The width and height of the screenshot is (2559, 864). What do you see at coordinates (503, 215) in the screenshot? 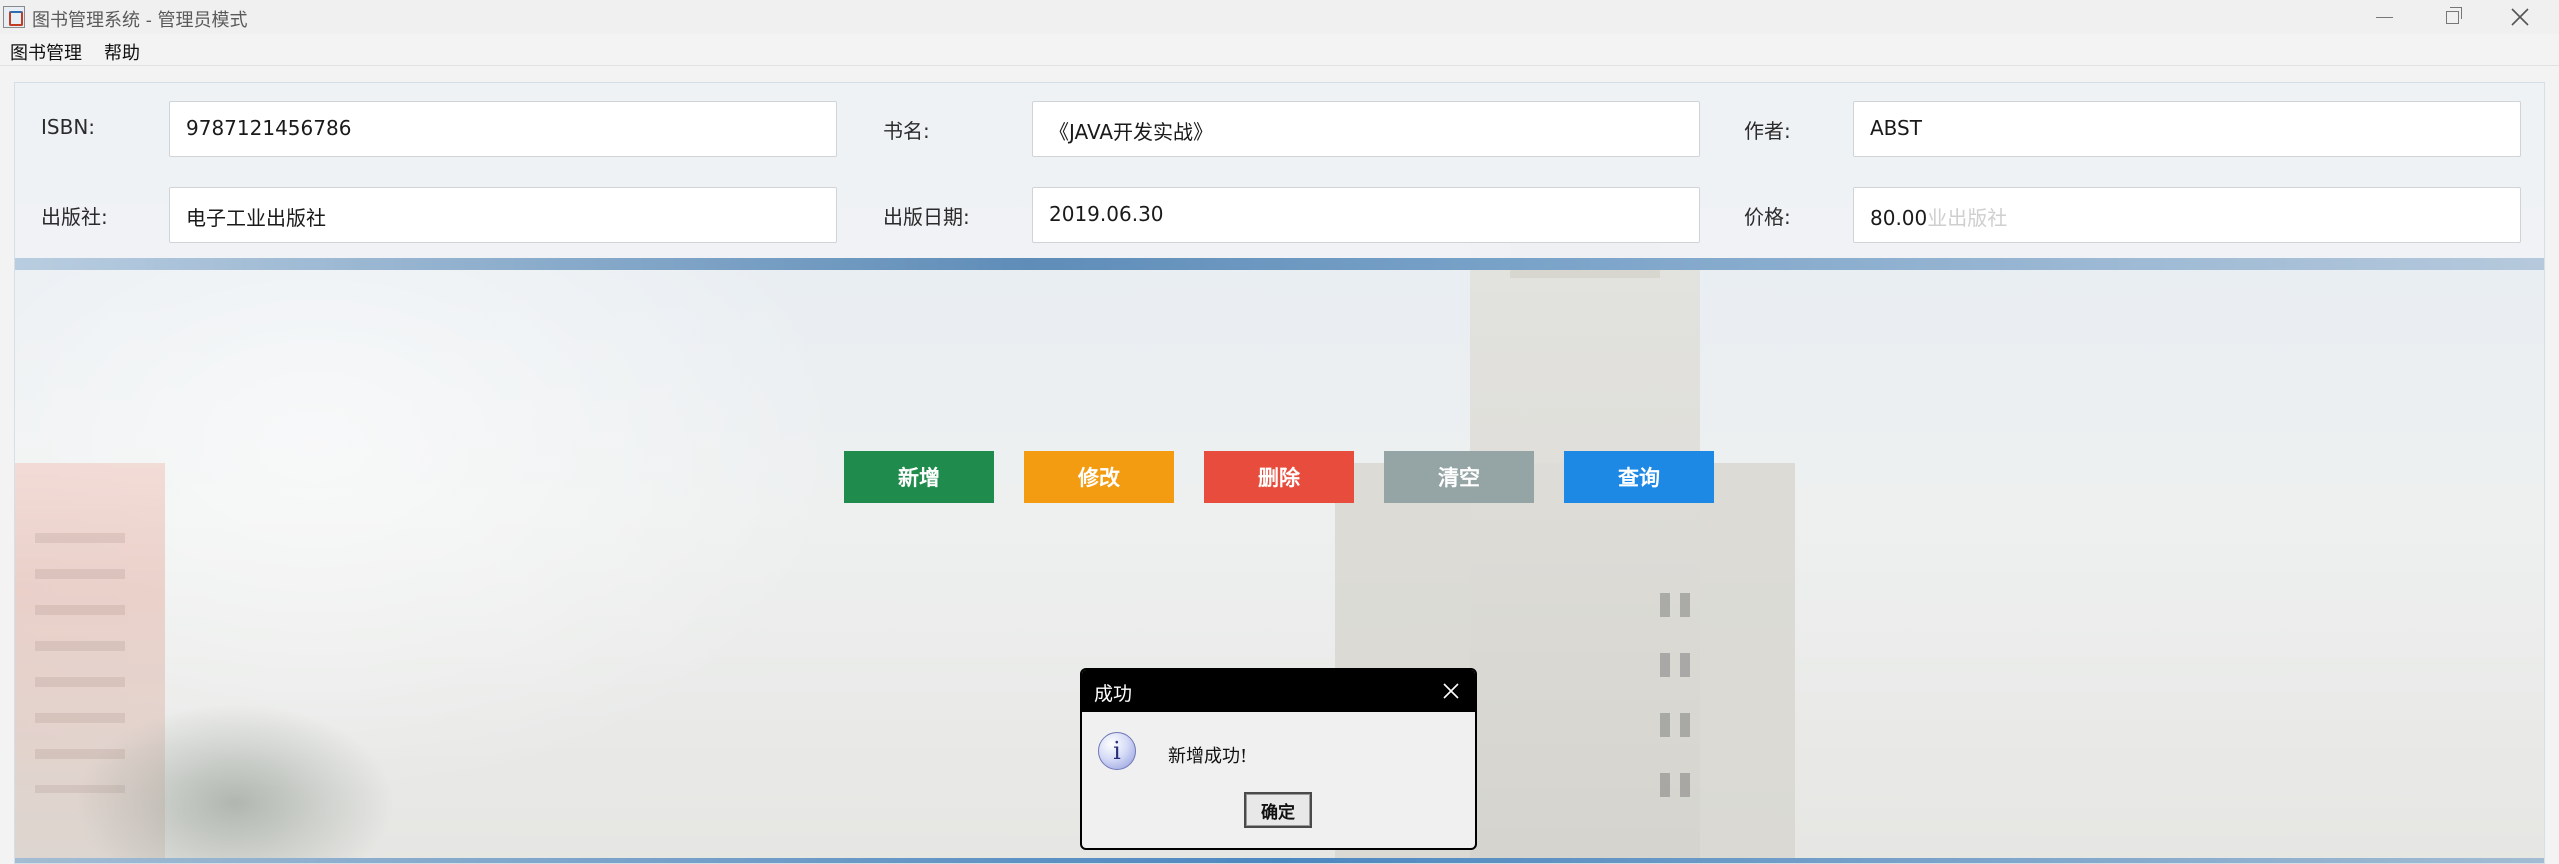
I see `publisher-field: 电子工业出版社` at bounding box center [503, 215].